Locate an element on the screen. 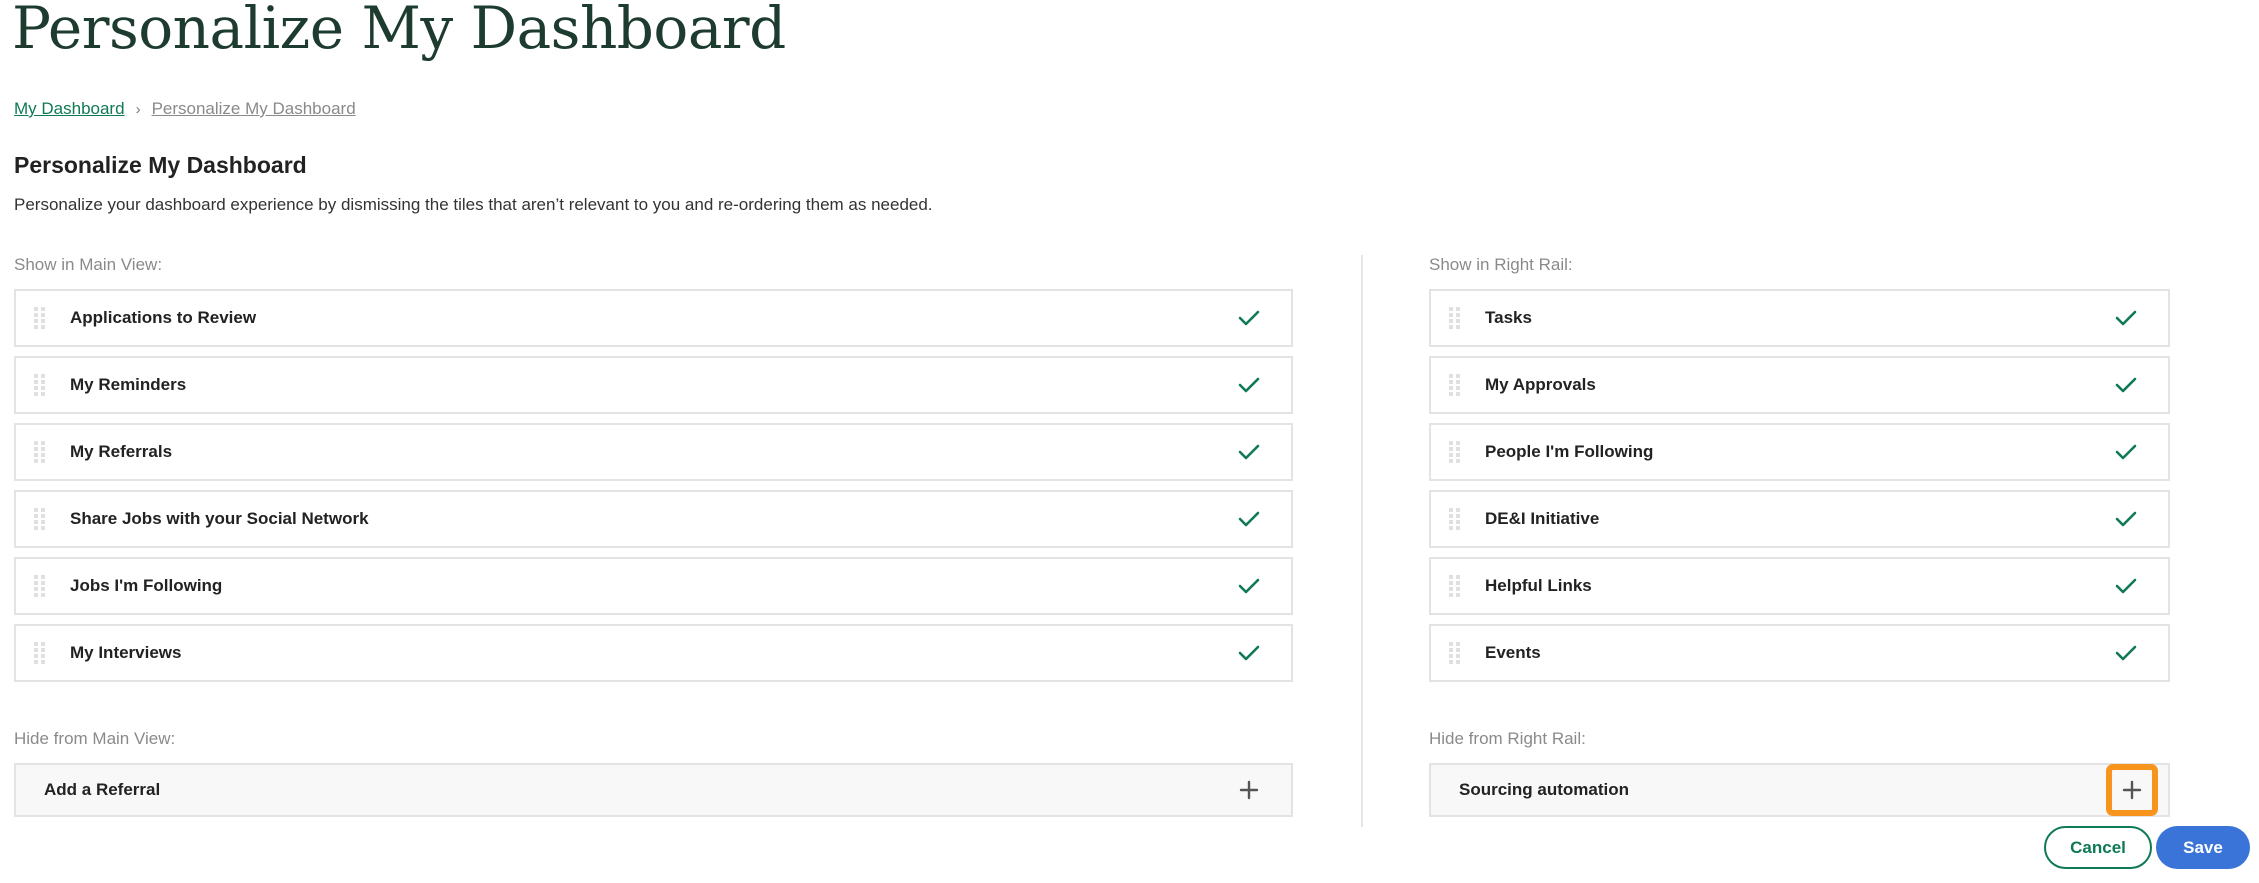  tile-label: My Interviews is located at coordinates (126, 652).